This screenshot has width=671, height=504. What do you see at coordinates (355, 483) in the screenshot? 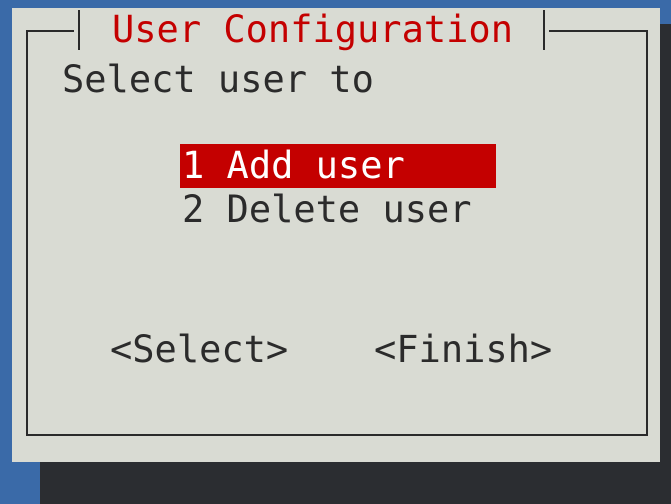
I see `dialog-shadow-bottom` at bounding box center [355, 483].